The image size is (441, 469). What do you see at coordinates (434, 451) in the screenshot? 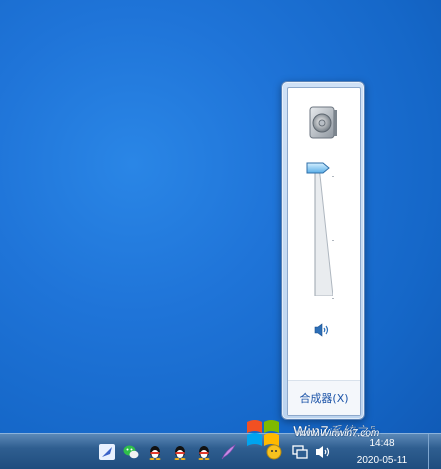
I see `show-desktop-button` at bounding box center [434, 451].